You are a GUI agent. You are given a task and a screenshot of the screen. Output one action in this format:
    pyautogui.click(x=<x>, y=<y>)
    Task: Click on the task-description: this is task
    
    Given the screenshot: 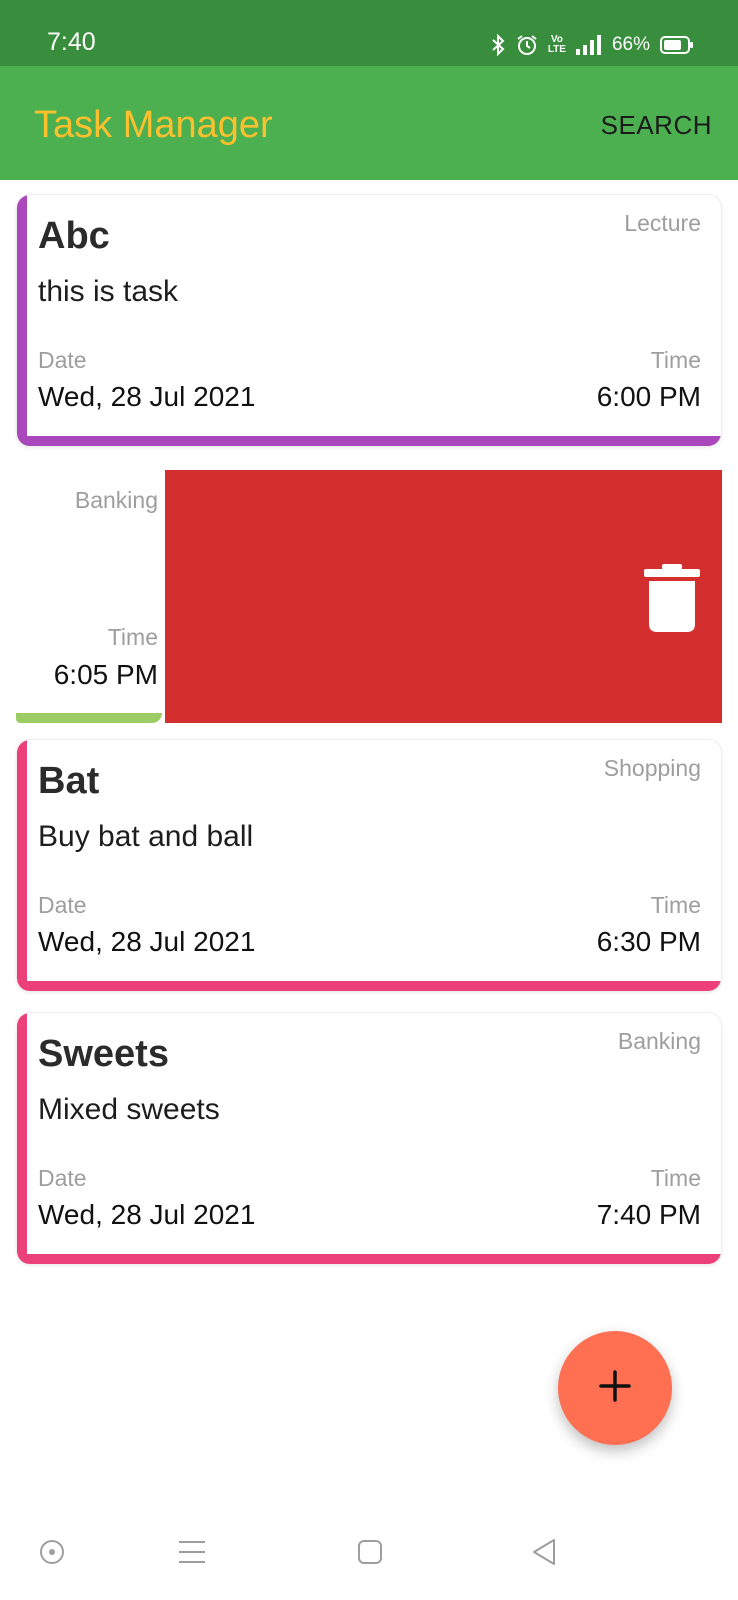 What is the action you would take?
    pyautogui.click(x=108, y=291)
    